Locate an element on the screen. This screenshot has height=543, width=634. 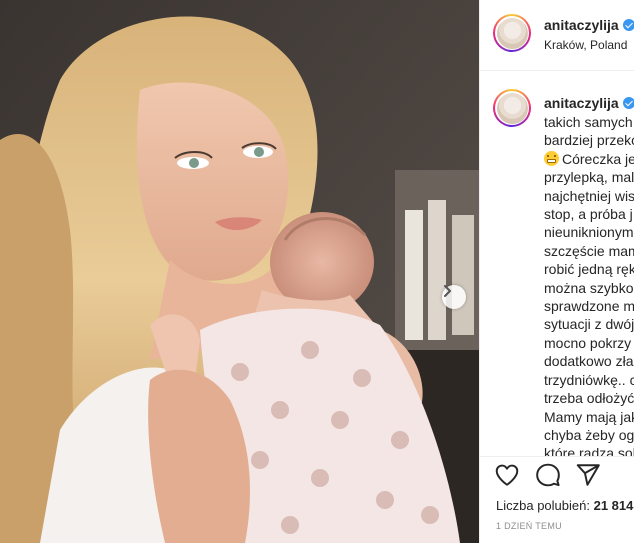
likes-count: Liczba polubień: 21 814 is located at coordinates (564, 505).